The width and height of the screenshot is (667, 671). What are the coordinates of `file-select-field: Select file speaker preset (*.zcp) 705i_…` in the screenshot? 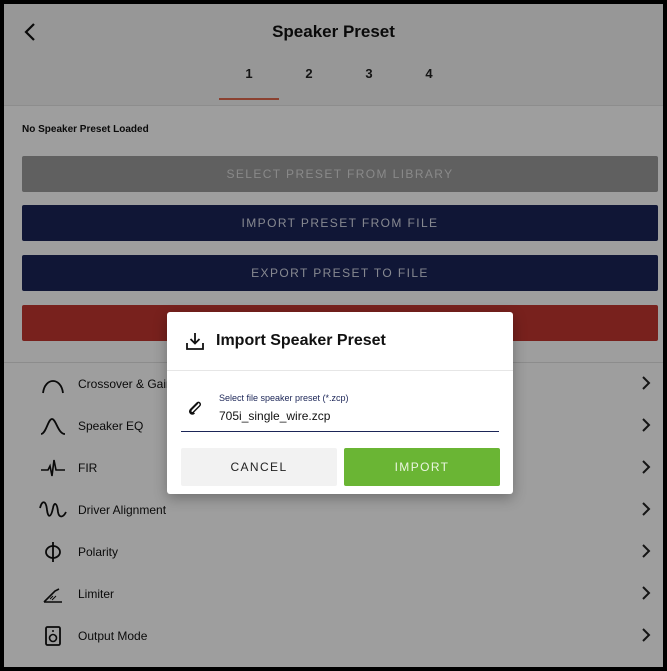 It's located at (340, 408).